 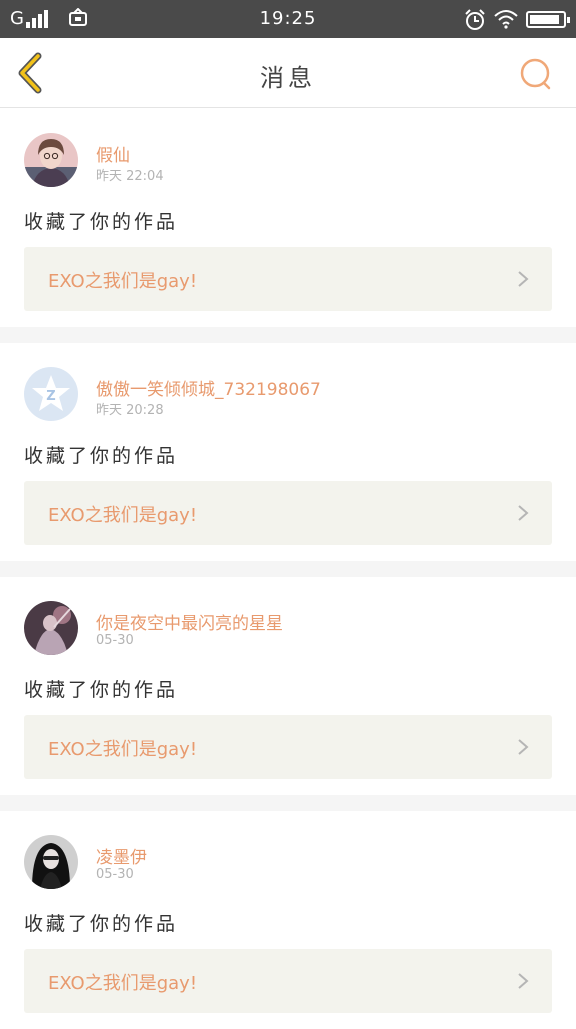 I want to click on avatar: Z, so click(x=51, y=394).